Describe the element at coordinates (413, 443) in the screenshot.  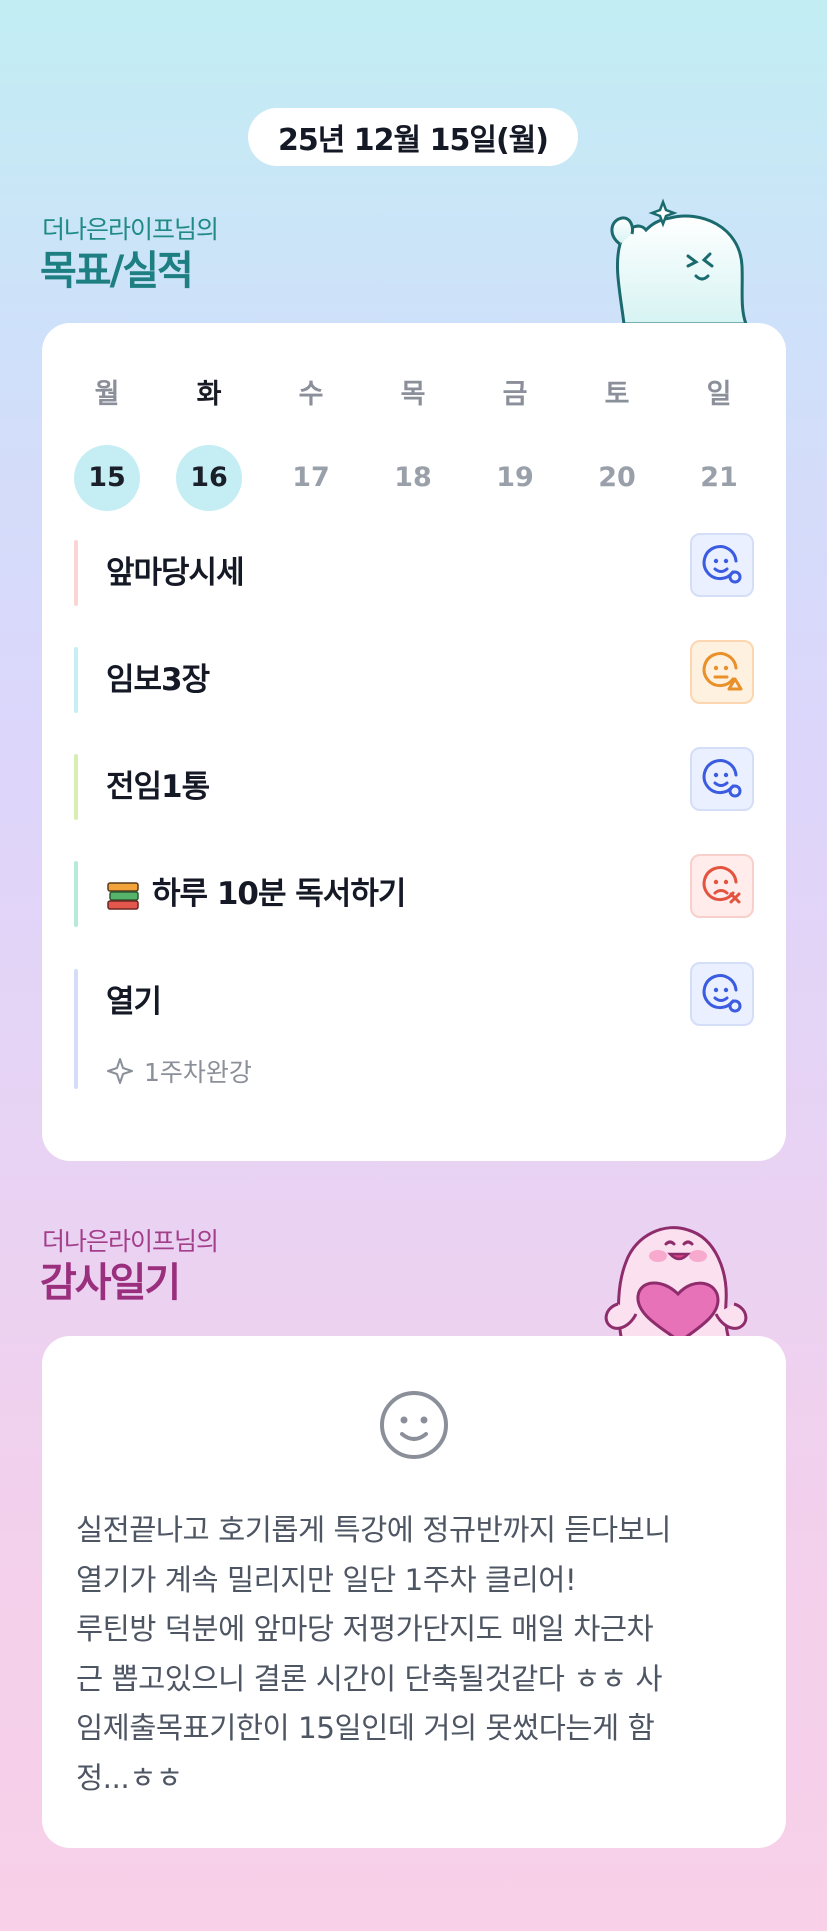
I see `day-cell: 목 18` at that location.